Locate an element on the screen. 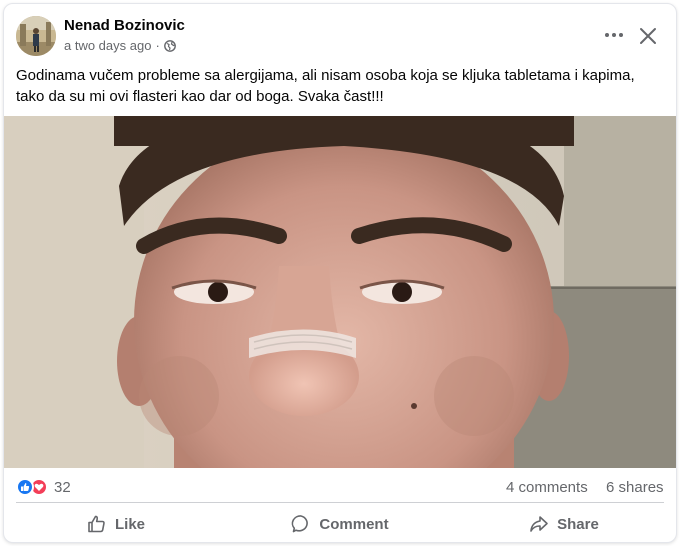  close-icon is located at coordinates (648, 36).